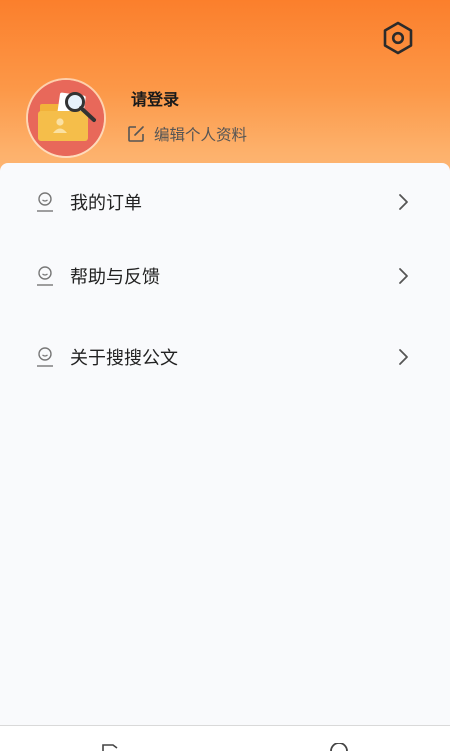 This screenshot has height=751, width=450. I want to click on menu-item-label: 帮助与反馈, so click(115, 277).